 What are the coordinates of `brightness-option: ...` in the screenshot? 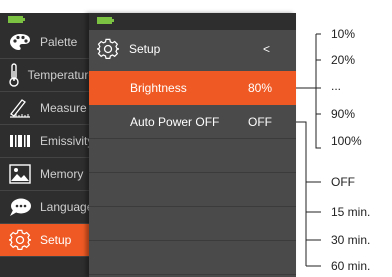 It's located at (336, 86).